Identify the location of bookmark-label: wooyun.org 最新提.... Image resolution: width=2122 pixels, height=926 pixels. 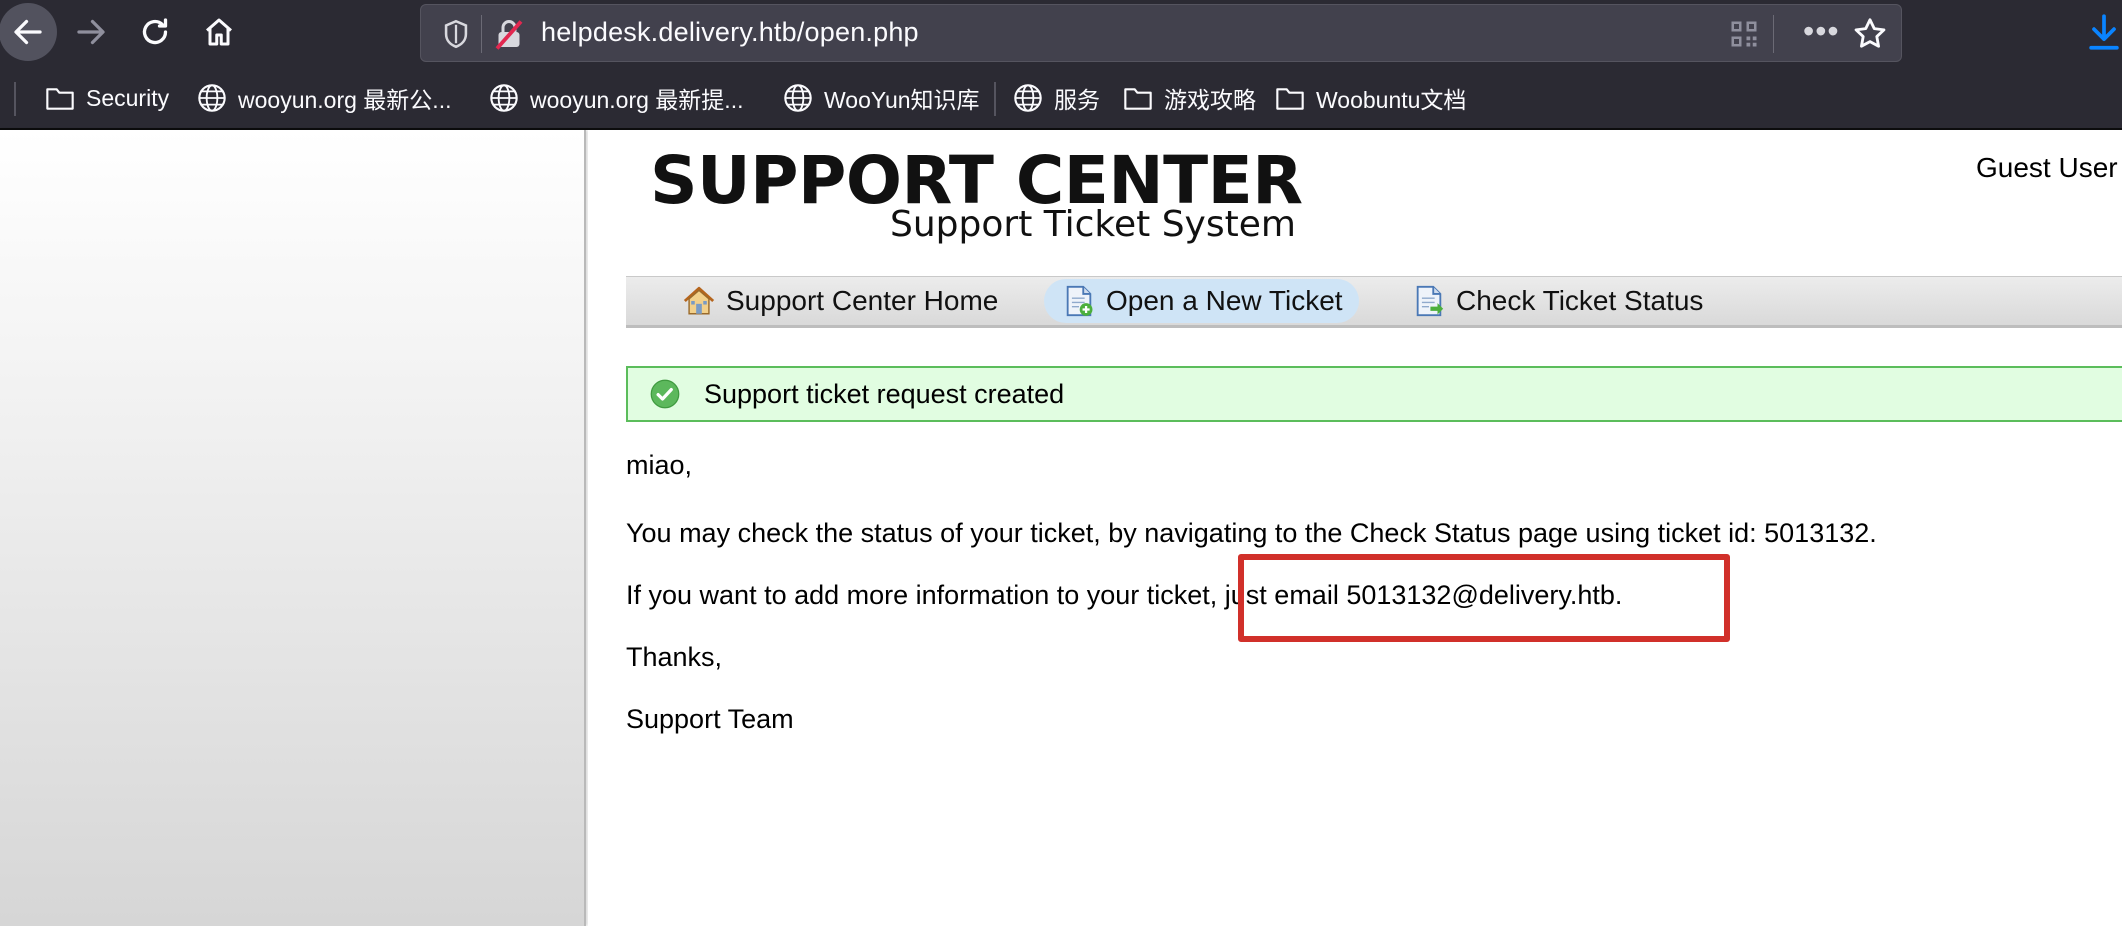
(637, 100).